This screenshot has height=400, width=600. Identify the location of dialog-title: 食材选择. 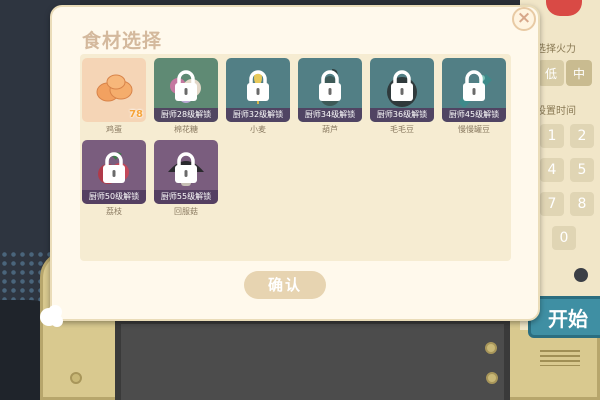
(122, 41).